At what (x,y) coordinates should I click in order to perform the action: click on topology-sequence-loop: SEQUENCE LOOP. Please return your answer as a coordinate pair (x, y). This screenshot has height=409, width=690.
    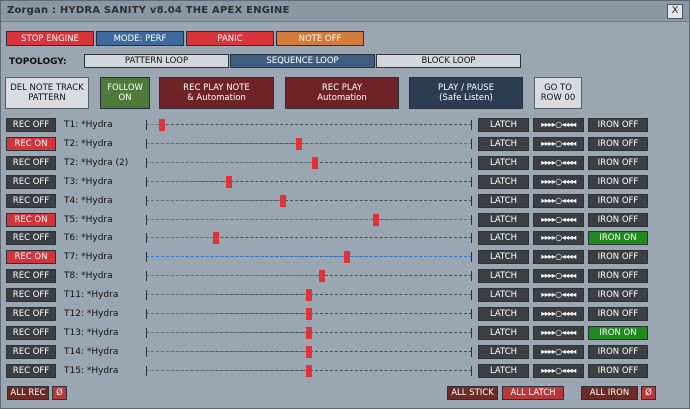
    Looking at the image, I should click on (302, 61).